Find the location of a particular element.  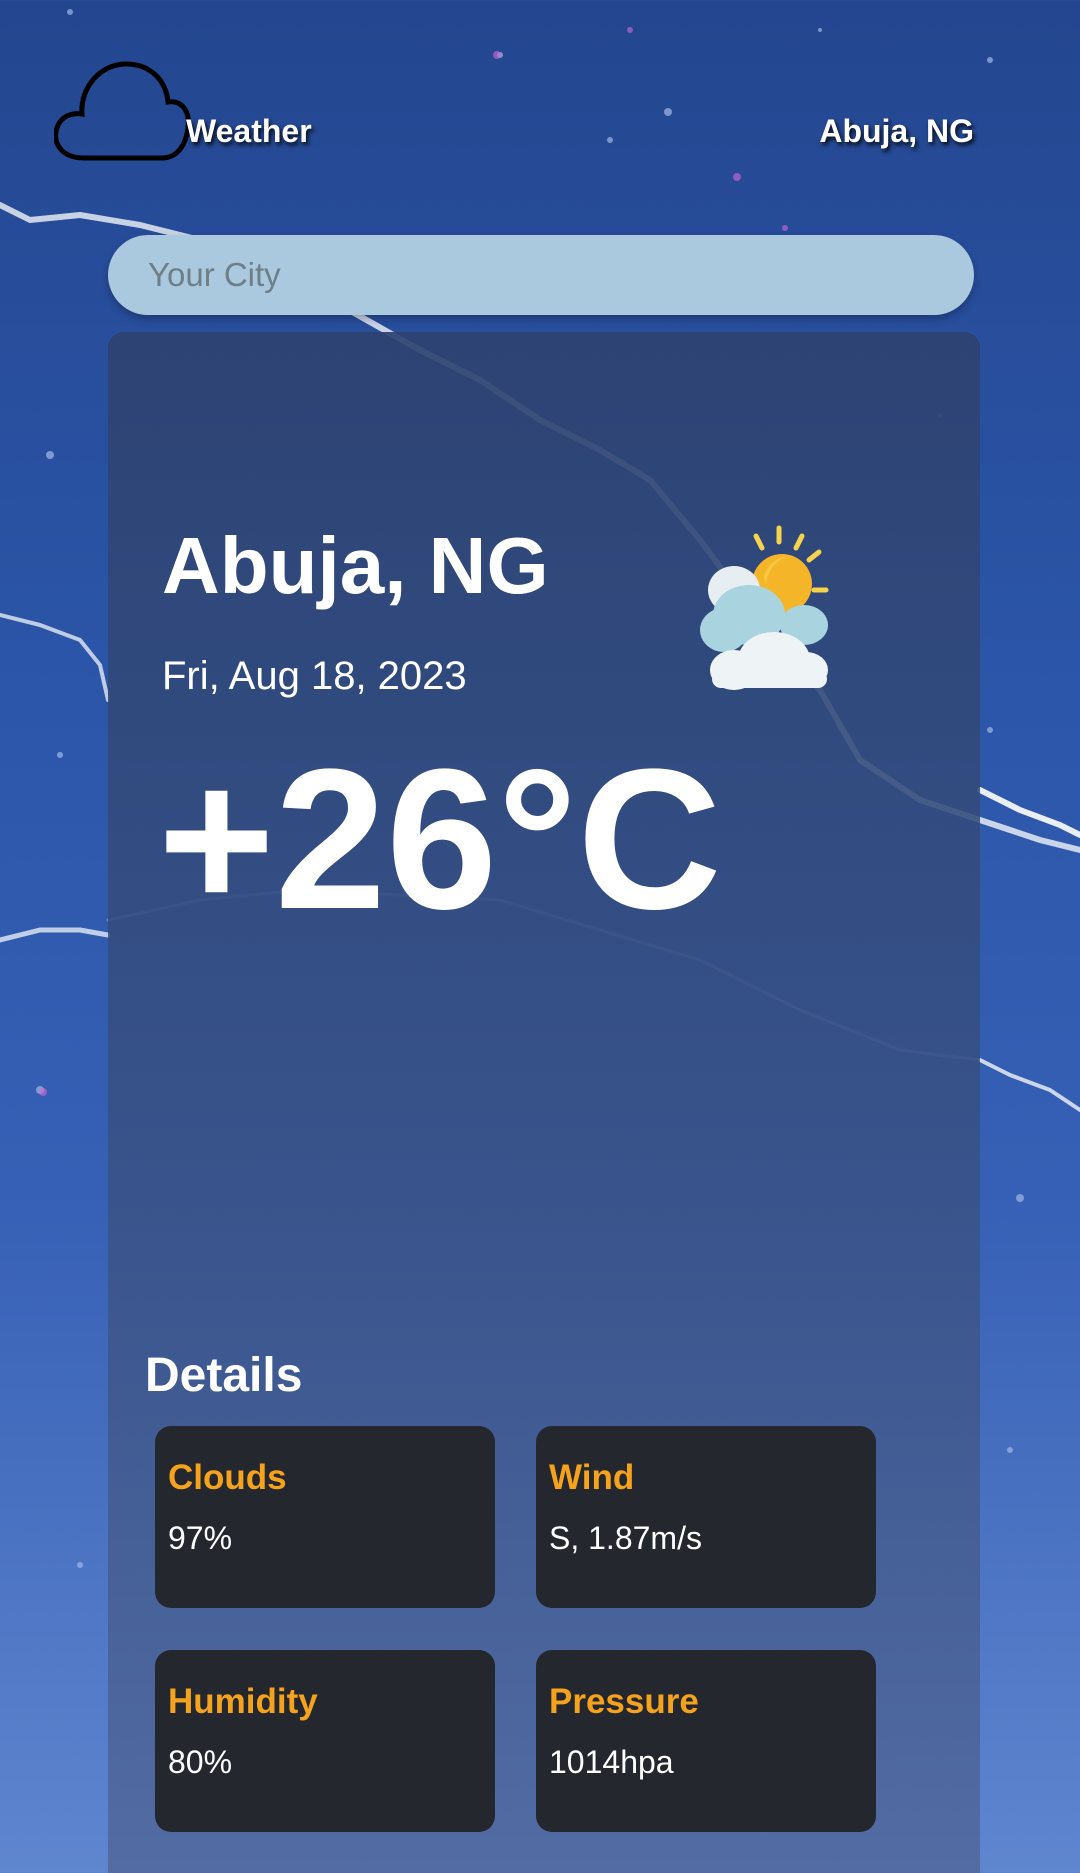

current-date: Fri, Aug 18, 2023 is located at coordinates (314, 676).